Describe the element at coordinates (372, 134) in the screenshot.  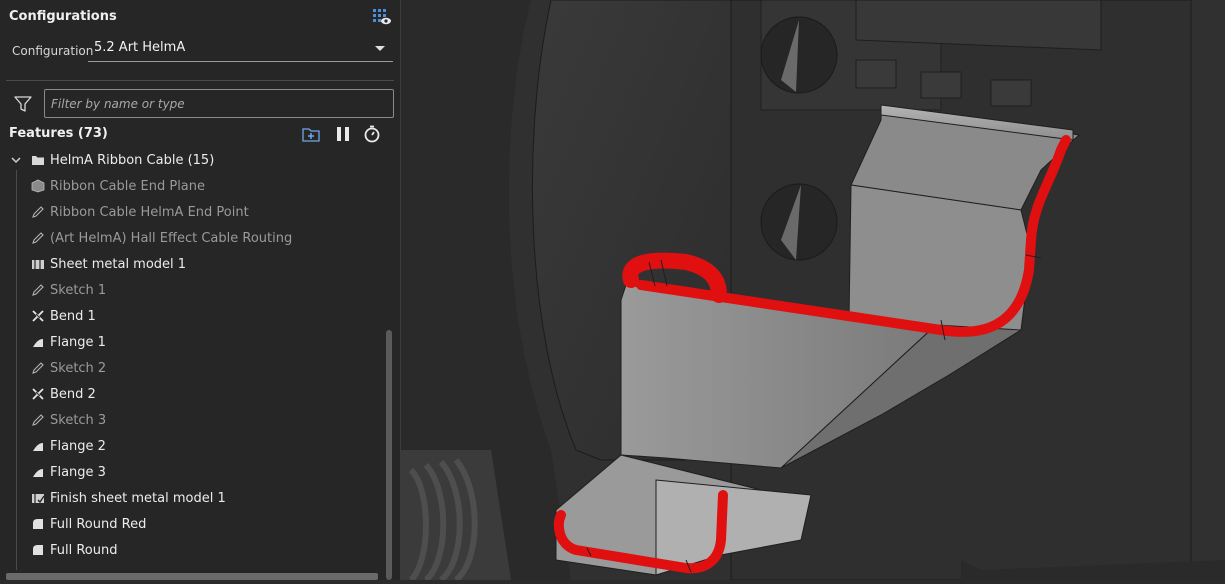
I see `stopwatch-icon` at that location.